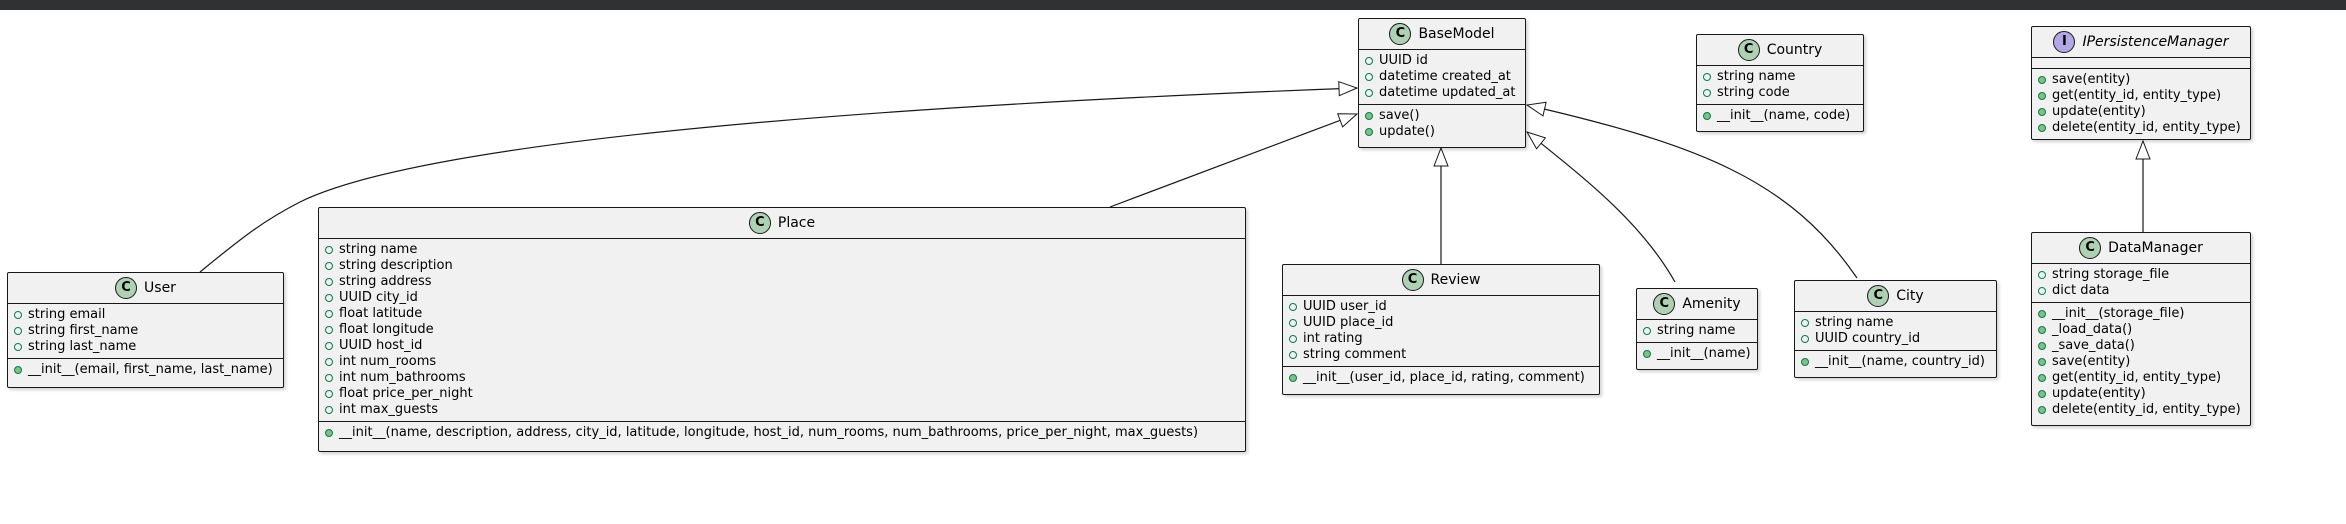  Describe the element at coordinates (2141, 291) in the screenshot. I see `field-row: dict data` at that location.